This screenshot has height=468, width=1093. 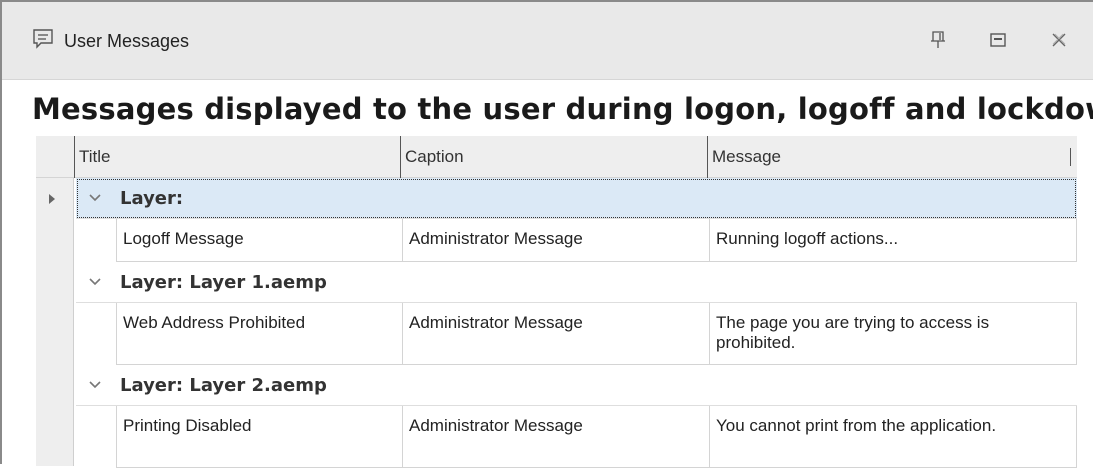 I want to click on column-header-end-divider, so click(x=1070, y=157).